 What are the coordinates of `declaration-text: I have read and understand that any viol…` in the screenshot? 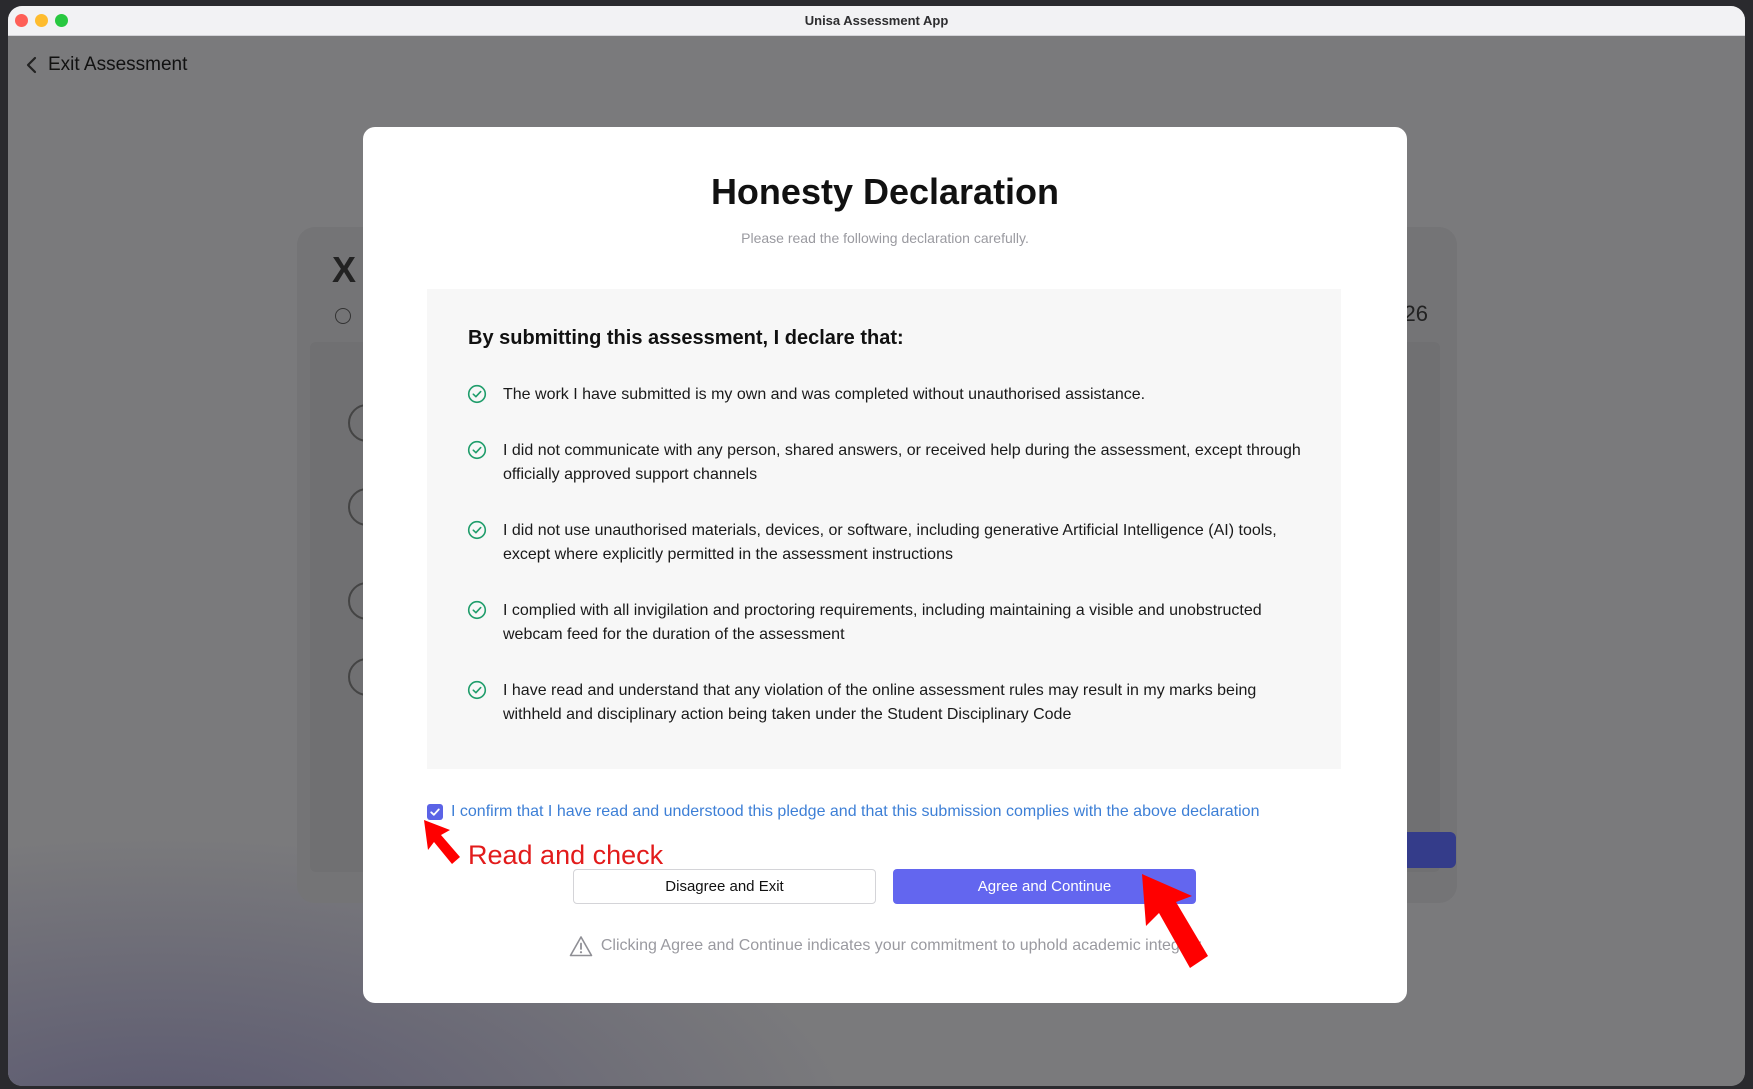 It's located at (880, 702).